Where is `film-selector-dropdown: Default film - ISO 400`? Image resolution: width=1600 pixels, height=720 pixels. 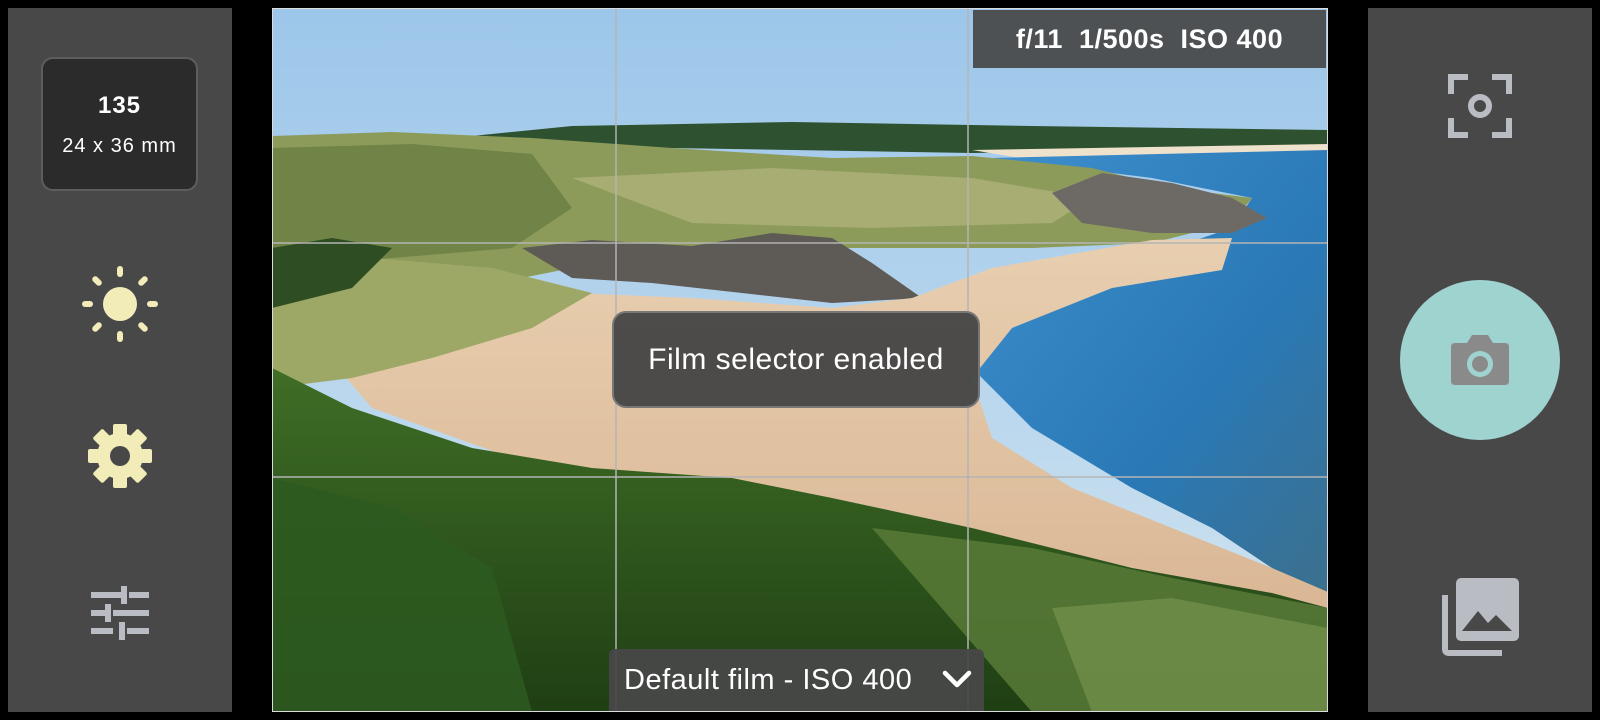
film-selector-dropdown: Default film - ISO 400 is located at coordinates (796, 680).